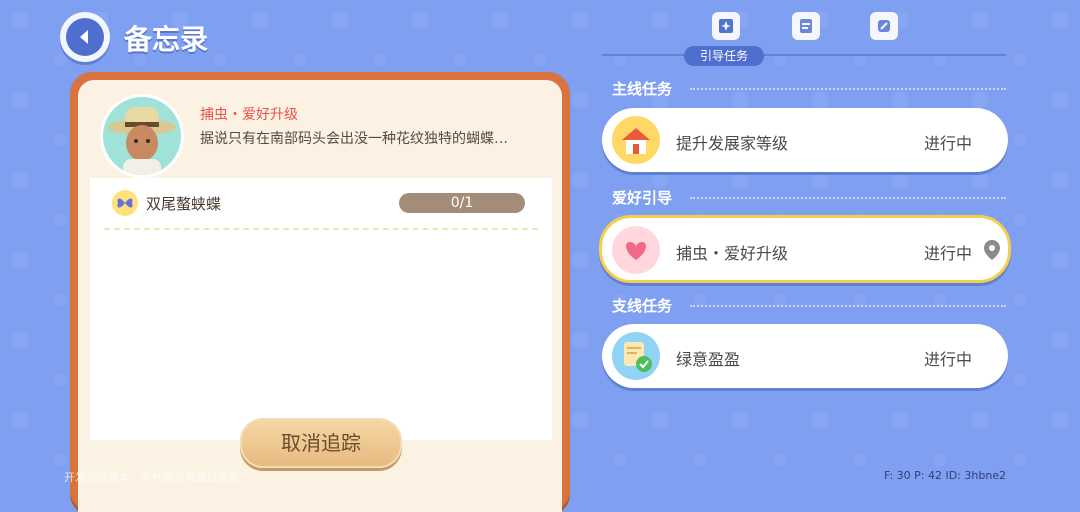  Describe the element at coordinates (805, 356) in the screenshot. I see `quest-card-side: 绿意盈盈 进行中` at that location.